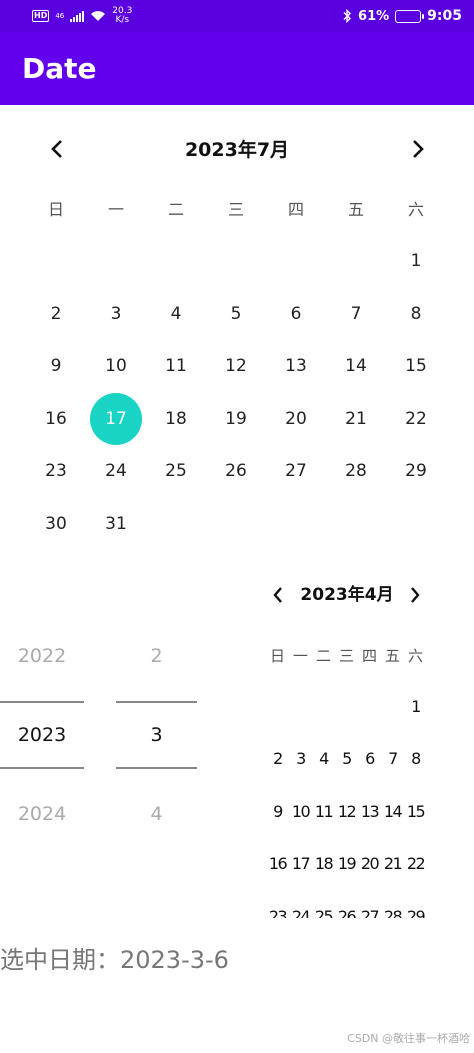 This screenshot has height=1053, width=474. What do you see at coordinates (56, 471) in the screenshot?
I see `calendar-day: 23` at bounding box center [56, 471].